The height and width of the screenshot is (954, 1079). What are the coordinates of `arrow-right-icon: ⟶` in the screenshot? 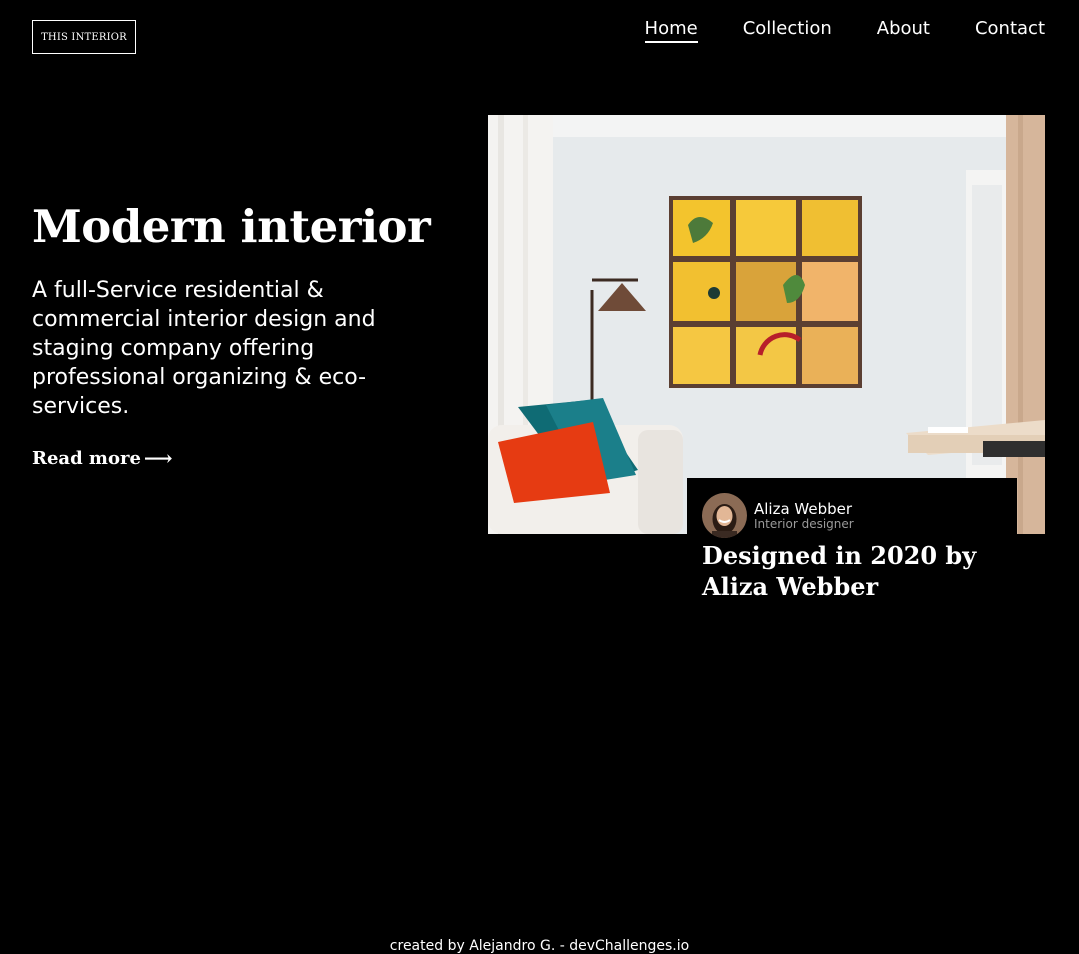 It's located at (158, 458).